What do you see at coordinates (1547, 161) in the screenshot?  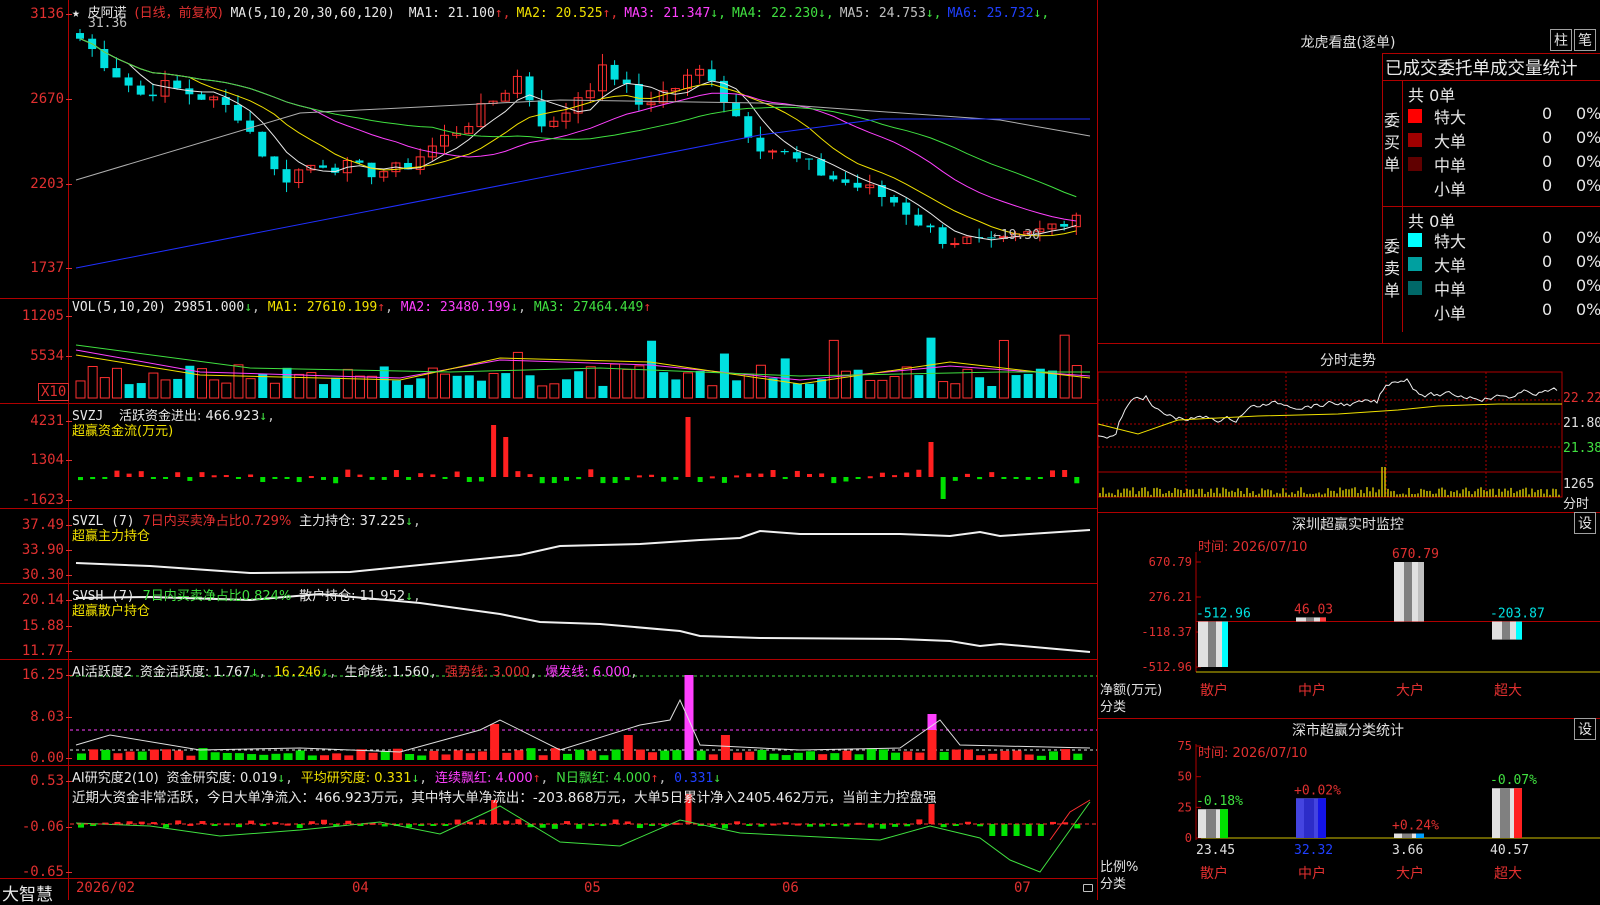 I see `buy-count-2: 0` at bounding box center [1547, 161].